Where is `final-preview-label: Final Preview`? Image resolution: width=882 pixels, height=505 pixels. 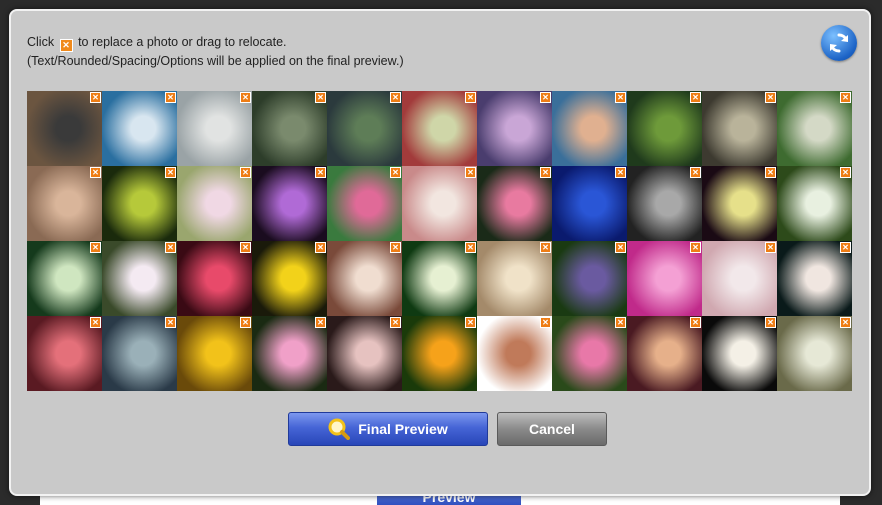 final-preview-label: Final Preview is located at coordinates (403, 429).